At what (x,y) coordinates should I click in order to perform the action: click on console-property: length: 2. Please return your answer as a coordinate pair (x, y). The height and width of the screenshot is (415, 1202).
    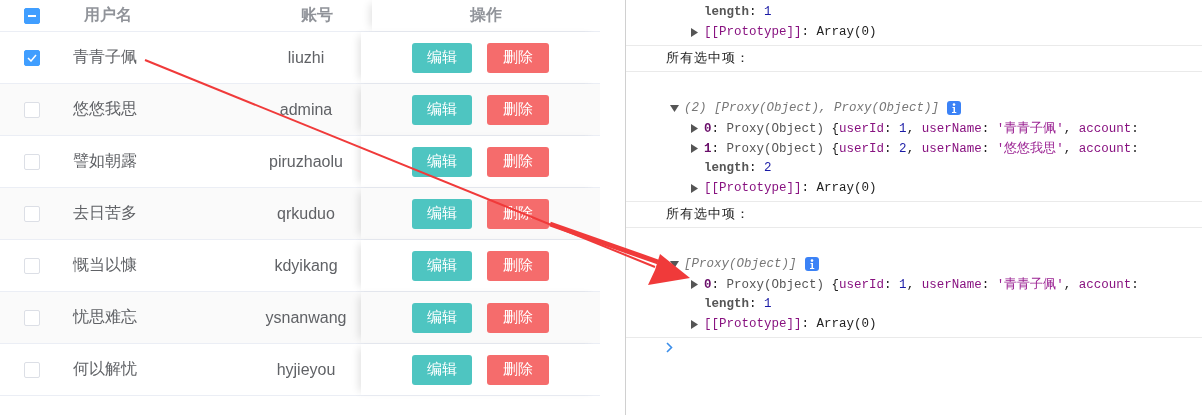
    Looking at the image, I should click on (738, 168).